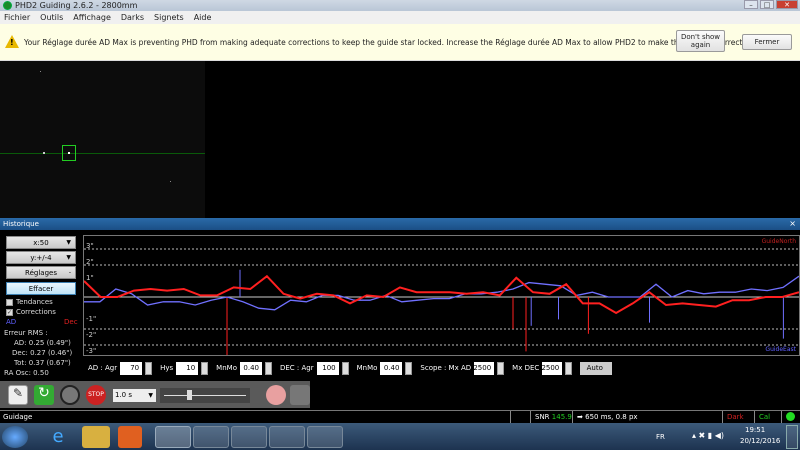 This screenshot has height=450, width=800. What do you see at coordinates (70, 395) in the screenshot?
I see `guide-target-icon` at bounding box center [70, 395].